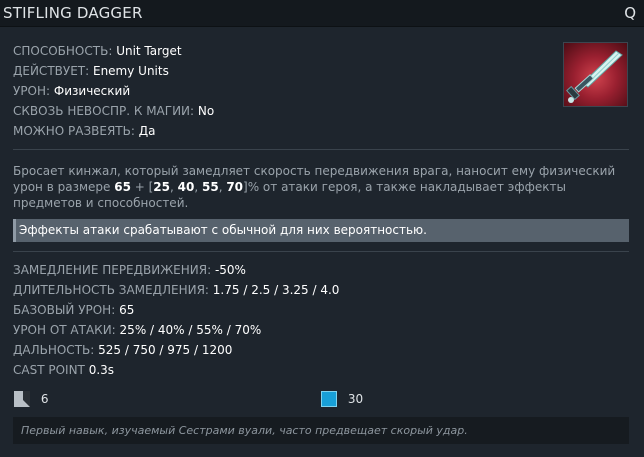 This screenshot has width=644, height=457. I want to click on property-row: МОЖНО РАЗВЕЯТЬ: Да, so click(113, 133).